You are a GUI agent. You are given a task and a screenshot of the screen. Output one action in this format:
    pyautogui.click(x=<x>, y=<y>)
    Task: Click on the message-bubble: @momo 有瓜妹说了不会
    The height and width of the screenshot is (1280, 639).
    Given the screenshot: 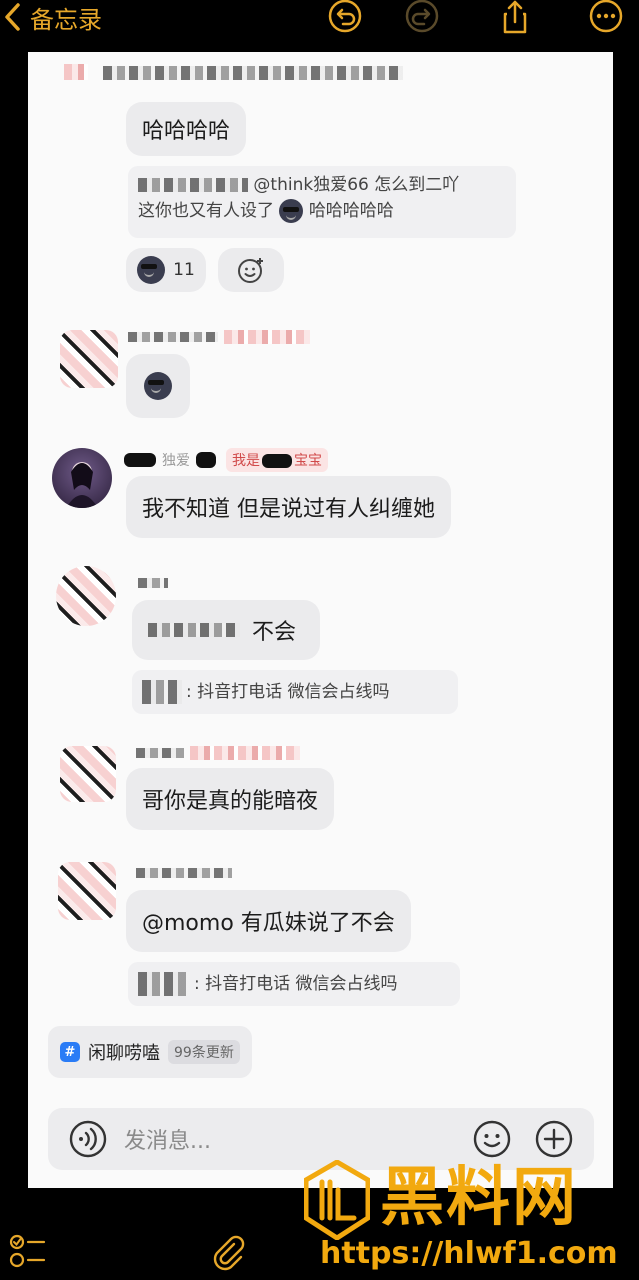 What is the action you would take?
    pyautogui.click(x=268, y=921)
    